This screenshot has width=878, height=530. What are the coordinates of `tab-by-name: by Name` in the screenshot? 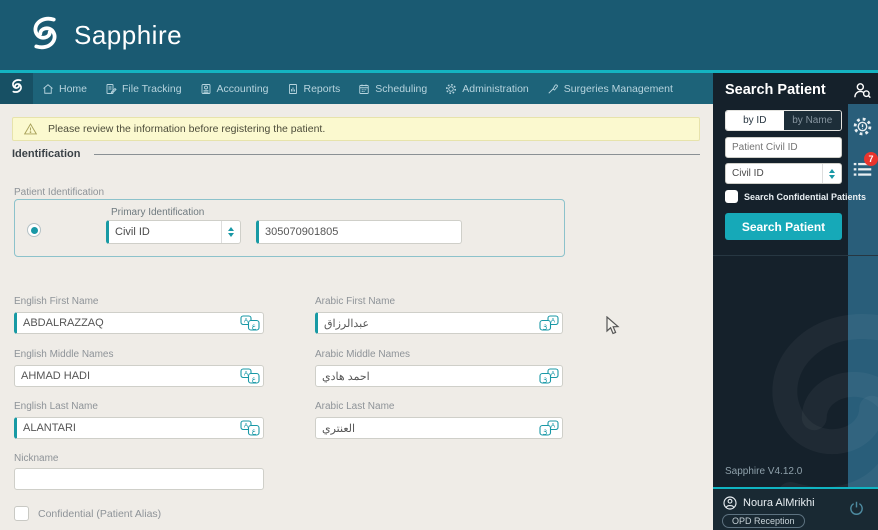 It's located at (812, 120).